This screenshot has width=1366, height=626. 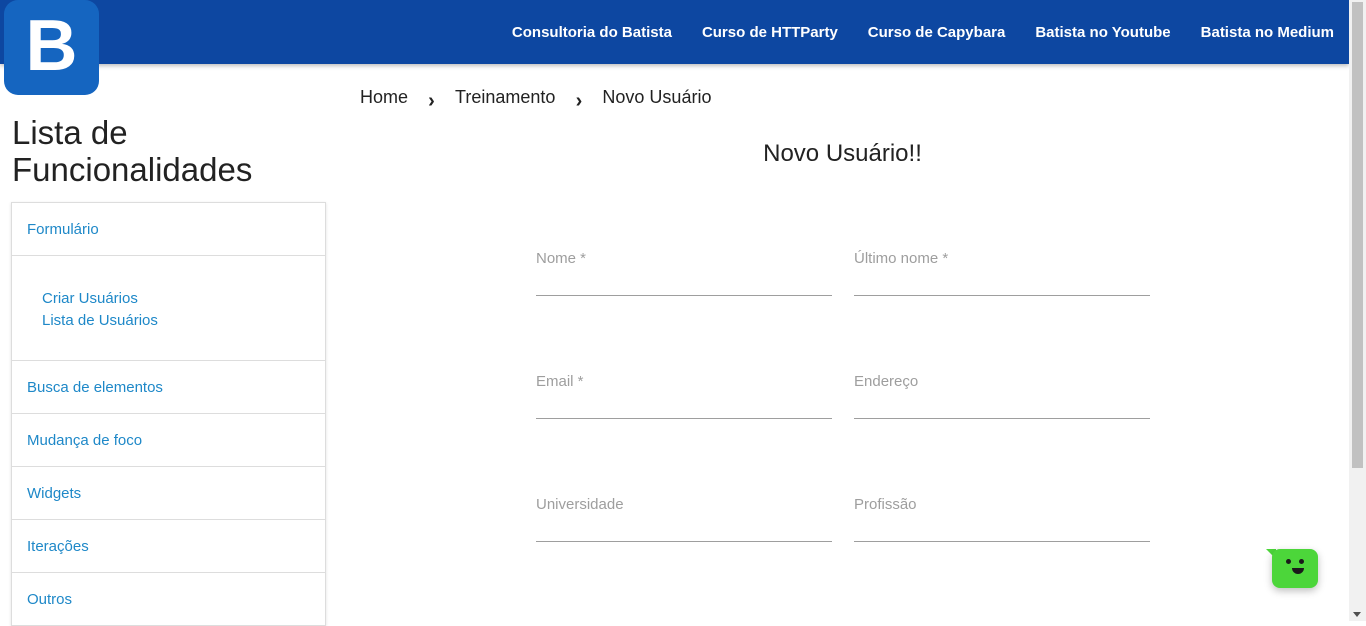 What do you see at coordinates (1002, 283) in the screenshot?
I see `ultimo-nome-input` at bounding box center [1002, 283].